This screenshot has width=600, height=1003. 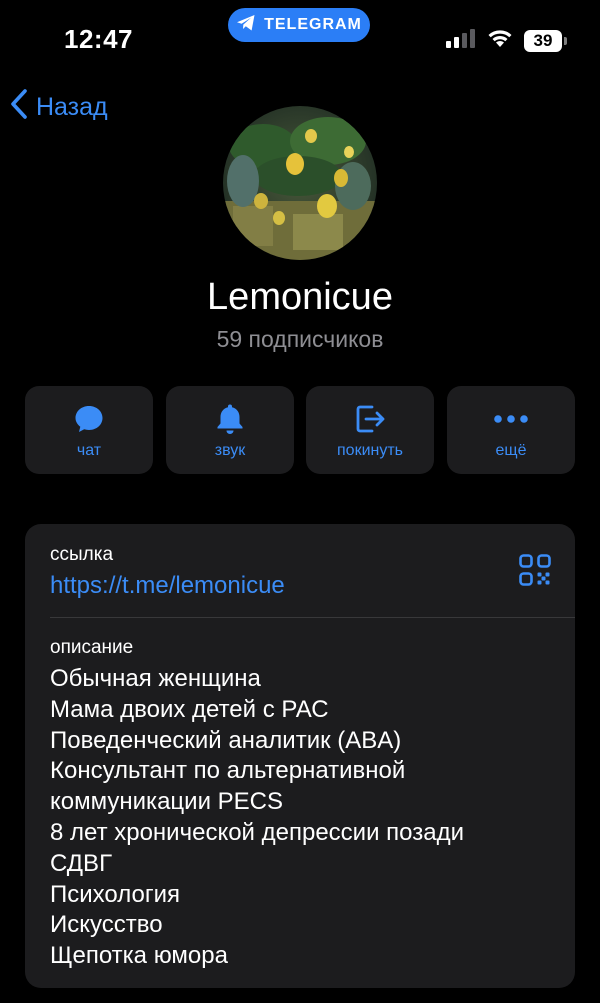 I want to click on chat-button-label: чат, so click(x=89, y=450).